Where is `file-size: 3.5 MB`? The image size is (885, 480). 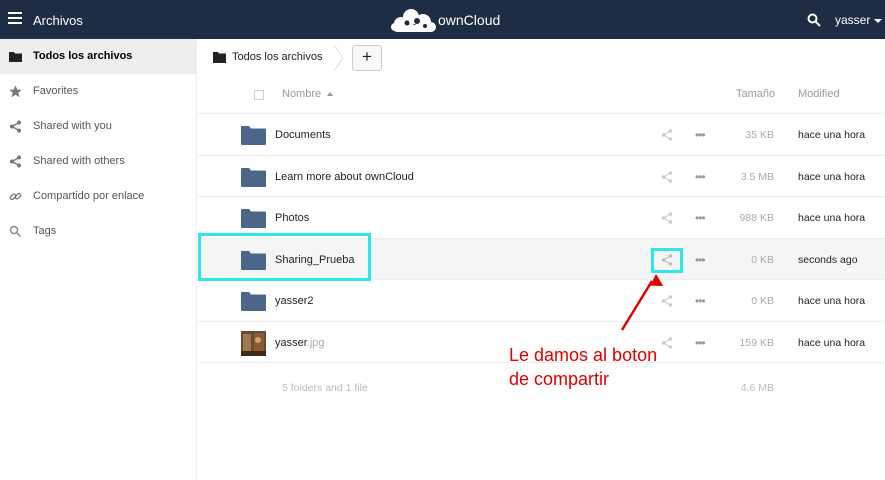
file-size: 3.5 MB is located at coordinates (757, 176).